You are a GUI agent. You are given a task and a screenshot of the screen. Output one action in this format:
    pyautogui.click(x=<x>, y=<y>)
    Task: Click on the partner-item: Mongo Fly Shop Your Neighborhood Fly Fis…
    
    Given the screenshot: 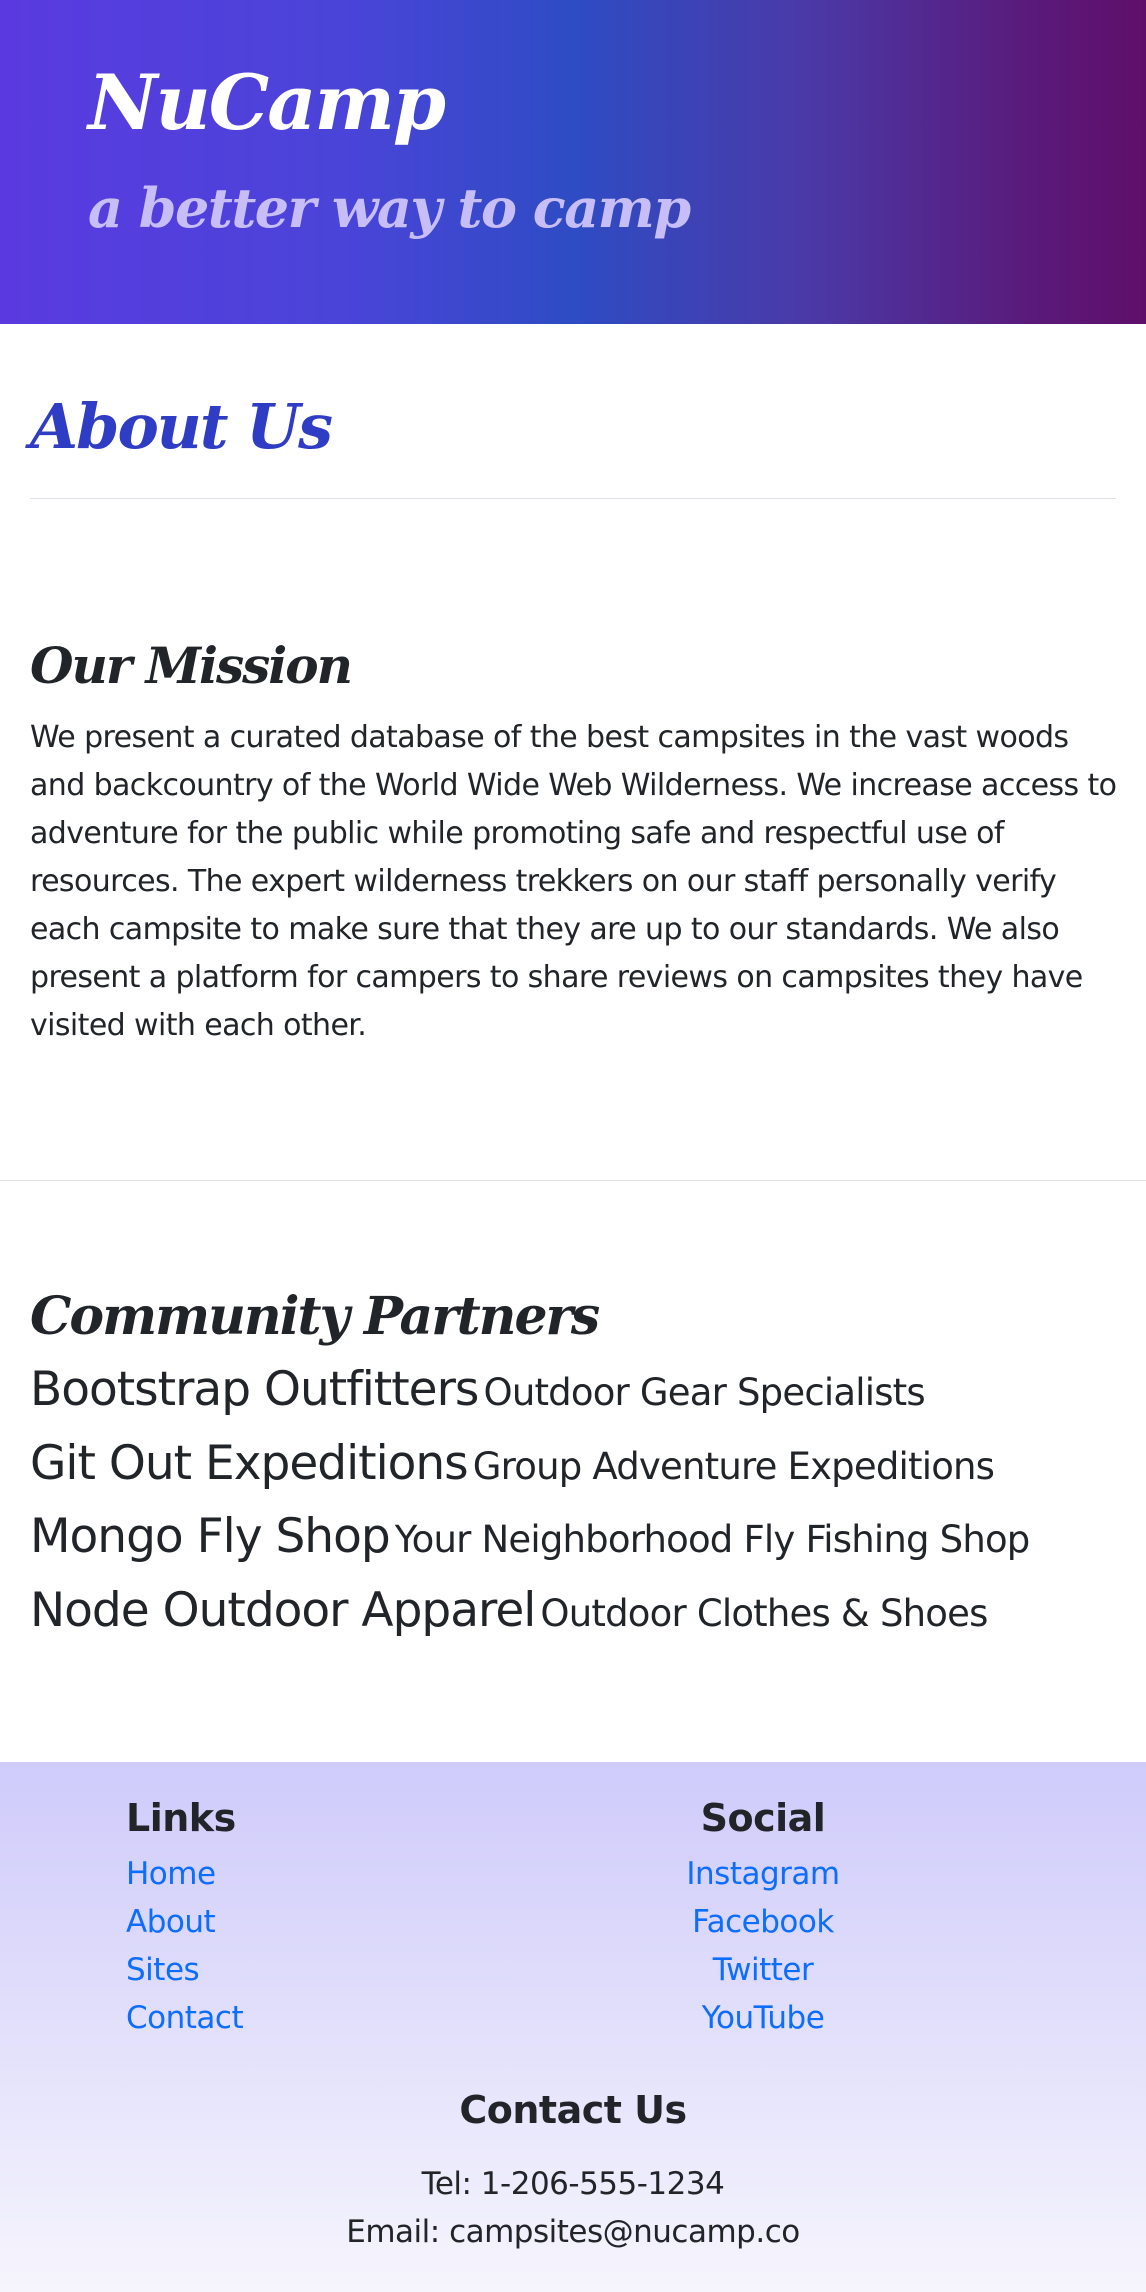 What is the action you would take?
    pyautogui.click(x=580, y=1546)
    